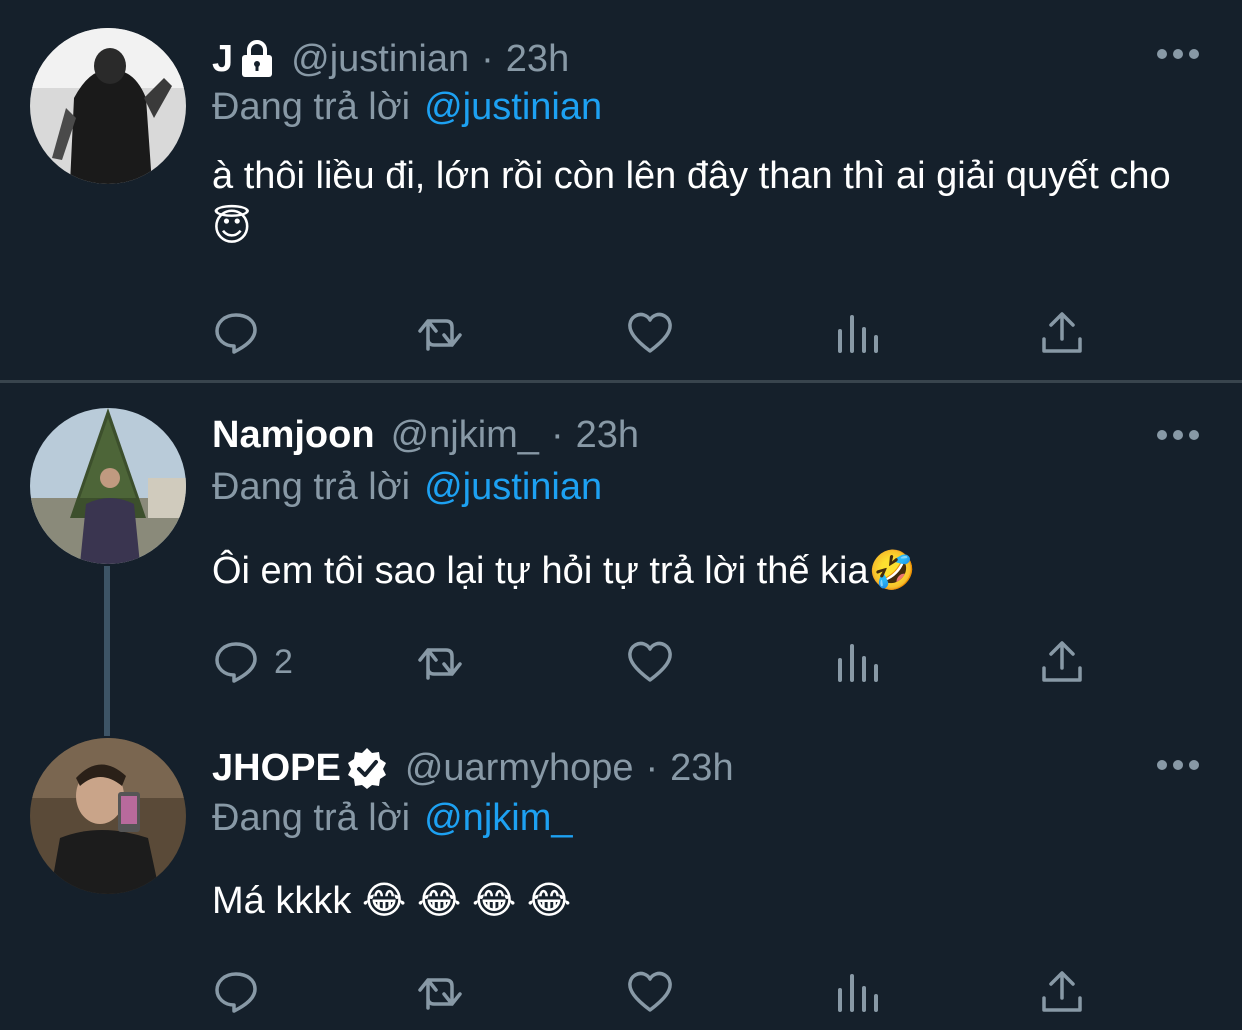 The image size is (1242, 1030). I want to click on thread-line, so click(107, 651).